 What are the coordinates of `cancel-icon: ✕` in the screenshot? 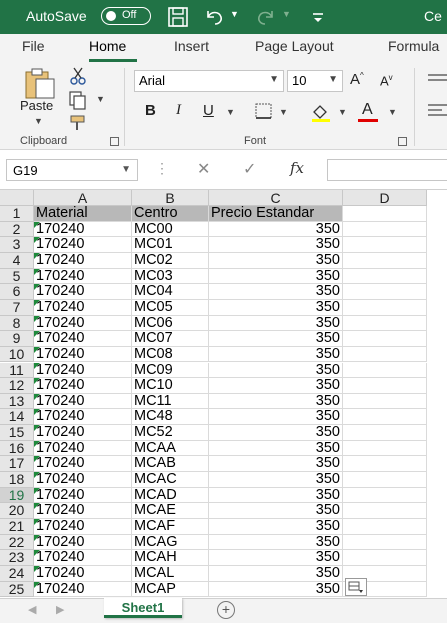 It's located at (203, 169).